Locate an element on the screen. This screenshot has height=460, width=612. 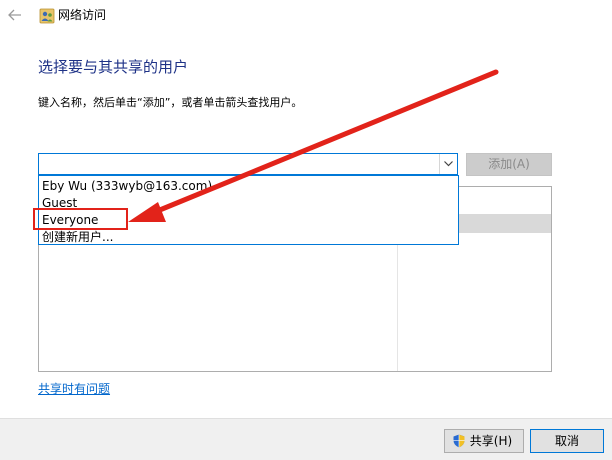
network-users-icon is located at coordinates (47, 16).